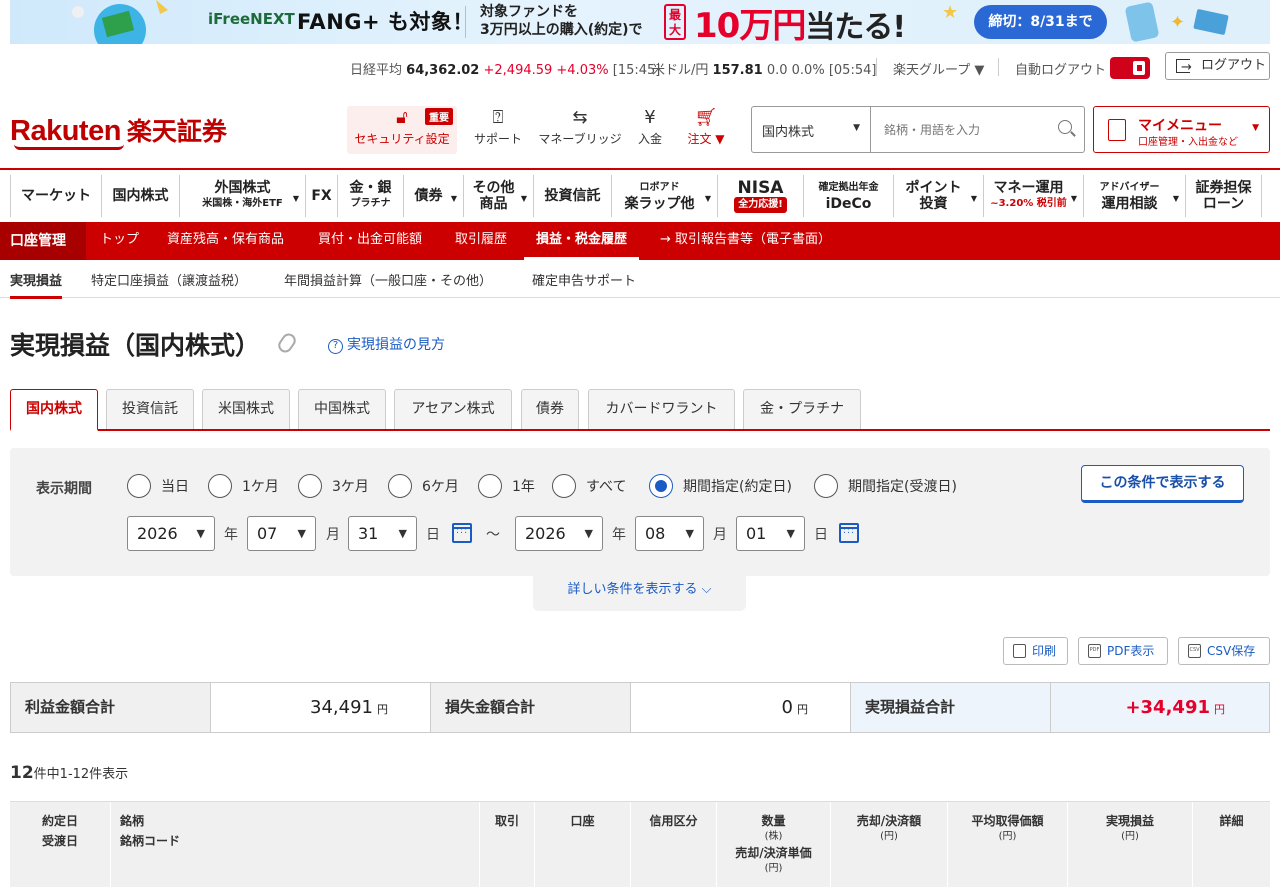 Image resolution: width=1280 pixels, height=887 pixels. Describe the element at coordinates (720, 487) in the screenshot. I see `radio-trade-date-range: 期間指定(約定日)` at that location.